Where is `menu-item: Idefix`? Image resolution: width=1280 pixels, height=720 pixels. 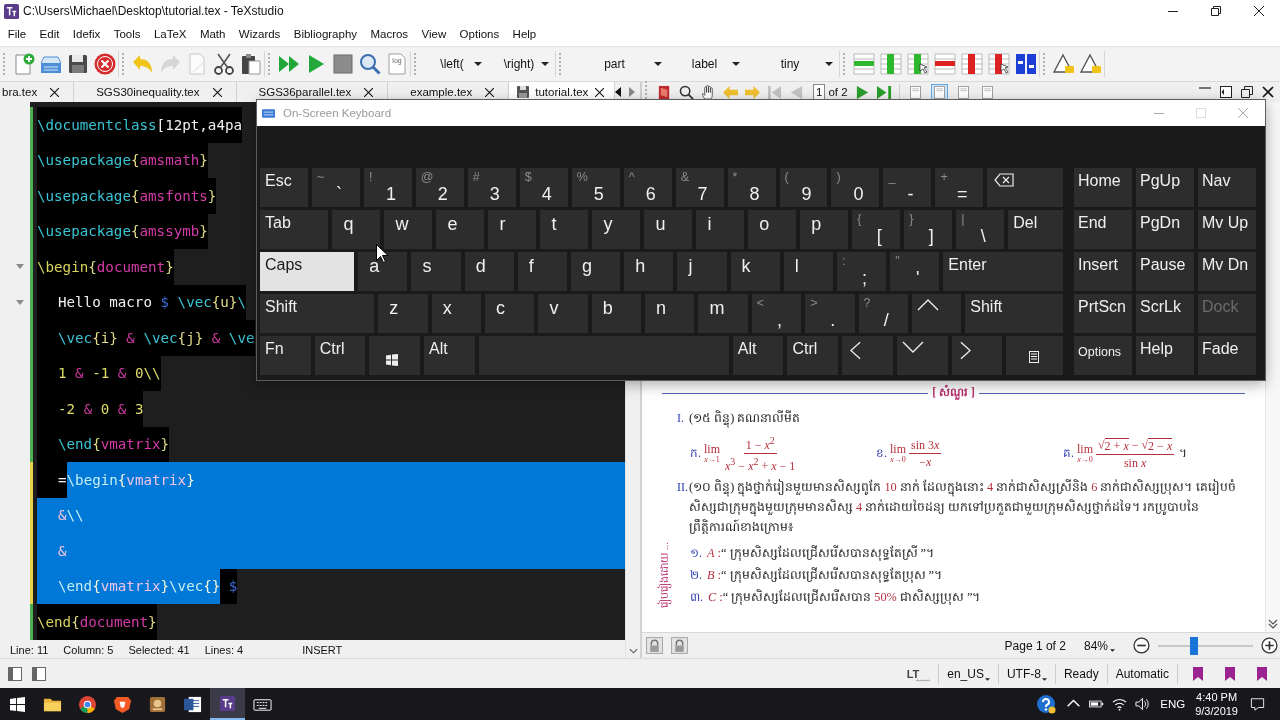 menu-item: Idefix is located at coordinates (86, 34).